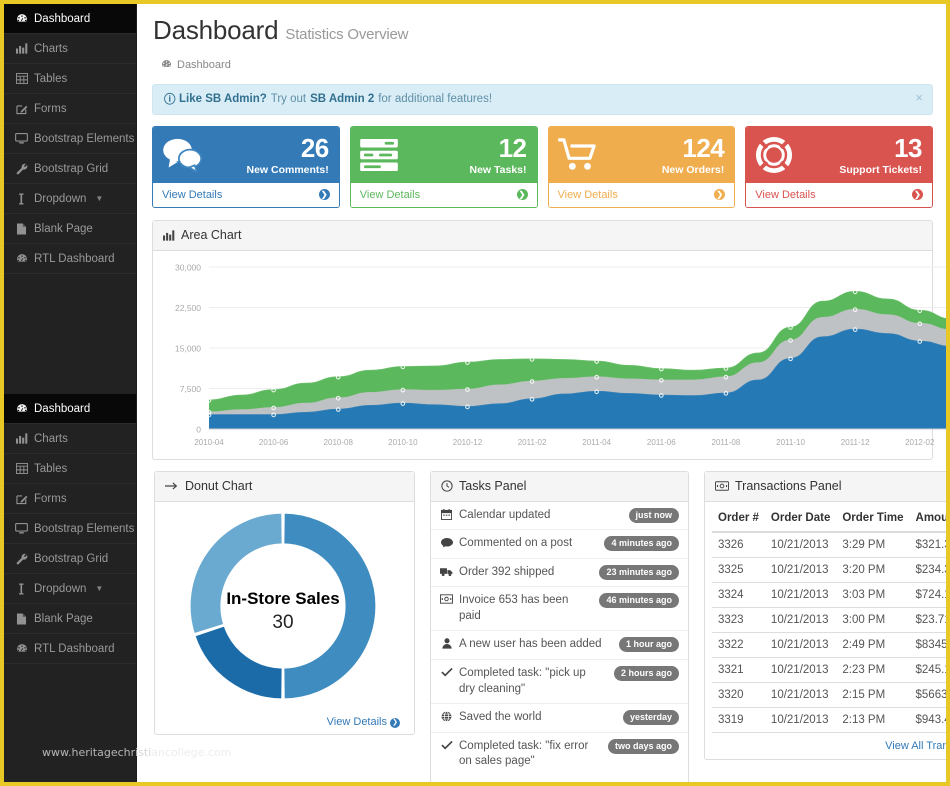 Image resolution: width=950 pixels, height=786 pixels. I want to click on donut-chart-svg: In-Store Sales 30, so click(283, 608).